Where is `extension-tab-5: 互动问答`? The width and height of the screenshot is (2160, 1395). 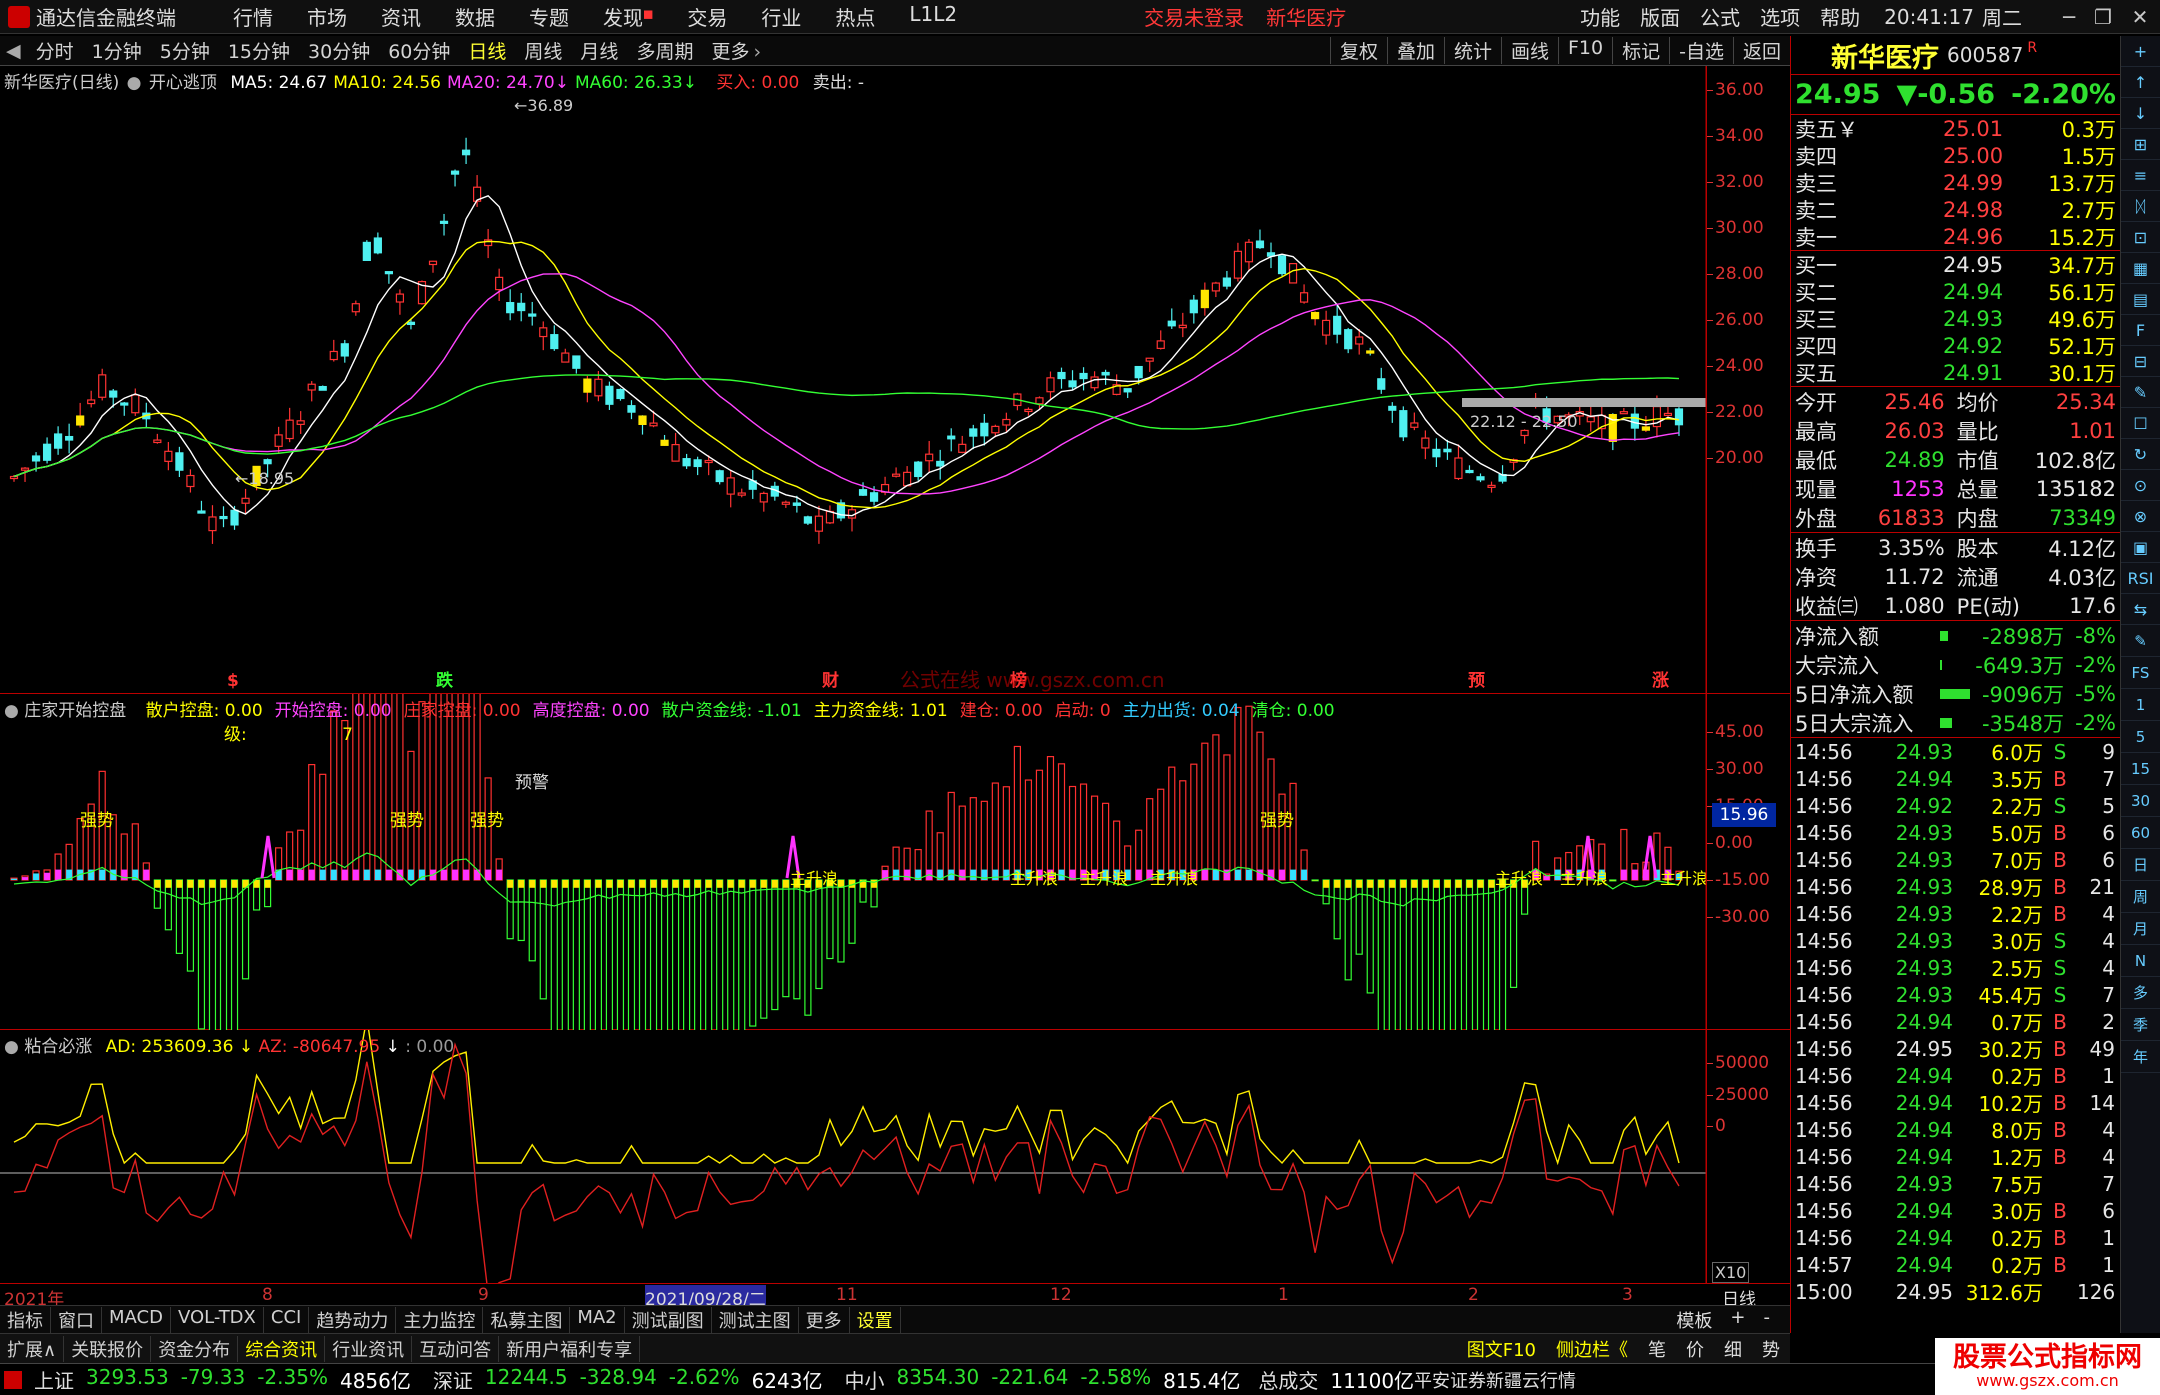
extension-tab-5: 互动问答 is located at coordinates (456, 1348).